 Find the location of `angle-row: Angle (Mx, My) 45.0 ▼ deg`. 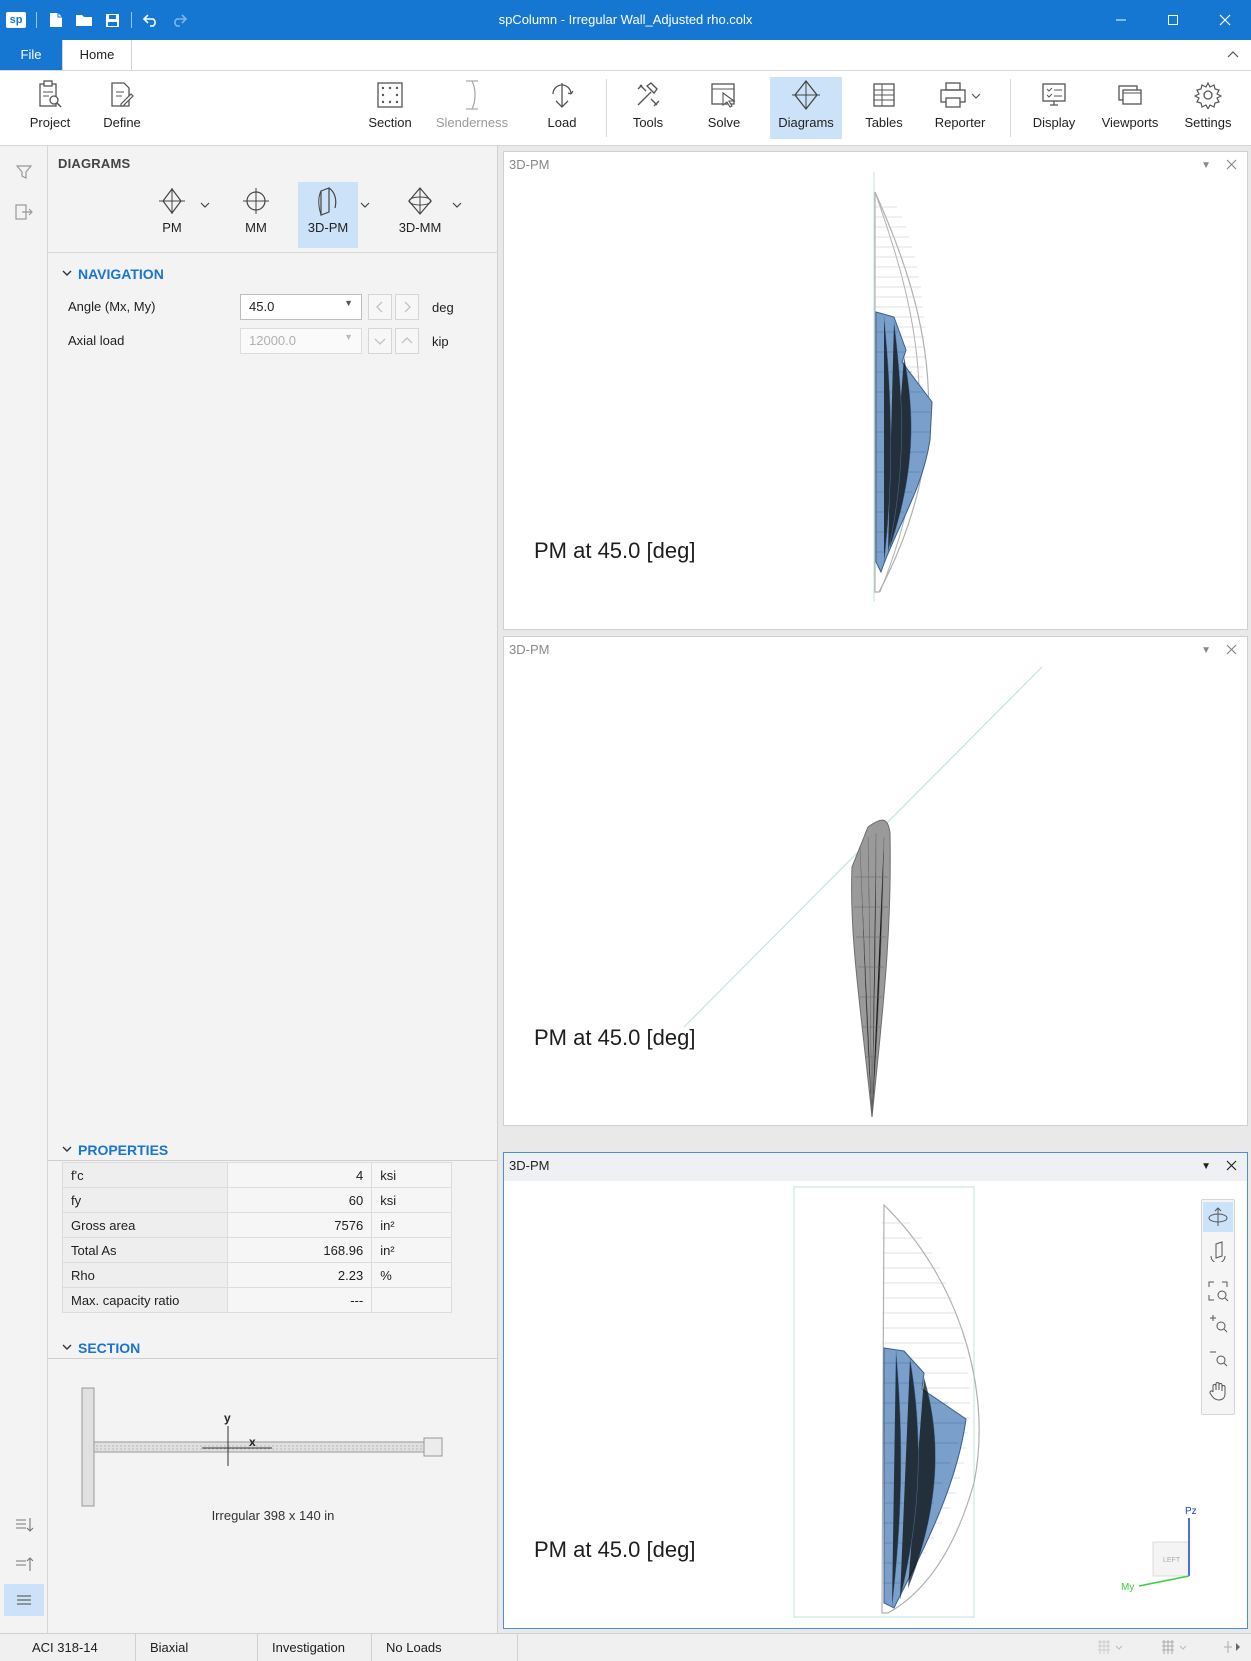

angle-row: Angle (Mx, My) 45.0 ▼ deg is located at coordinates (278, 307).